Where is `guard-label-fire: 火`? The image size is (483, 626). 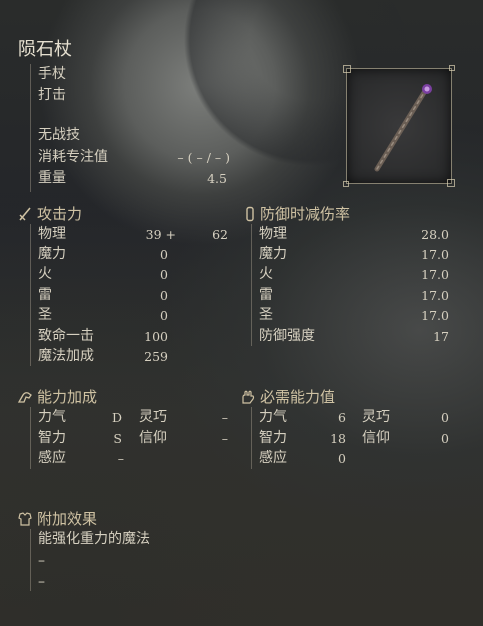
guard-label-fire: 火 is located at coordinates (266, 274).